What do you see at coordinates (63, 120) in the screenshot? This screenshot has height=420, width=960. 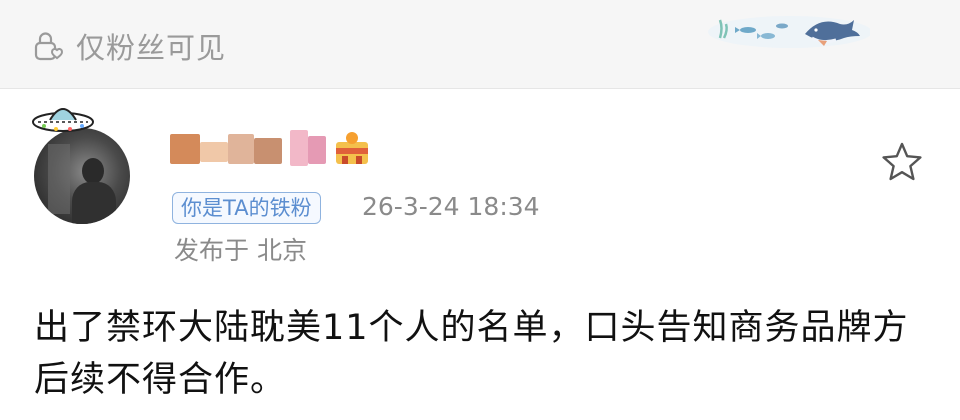 I see `ufo-badge-icon` at bounding box center [63, 120].